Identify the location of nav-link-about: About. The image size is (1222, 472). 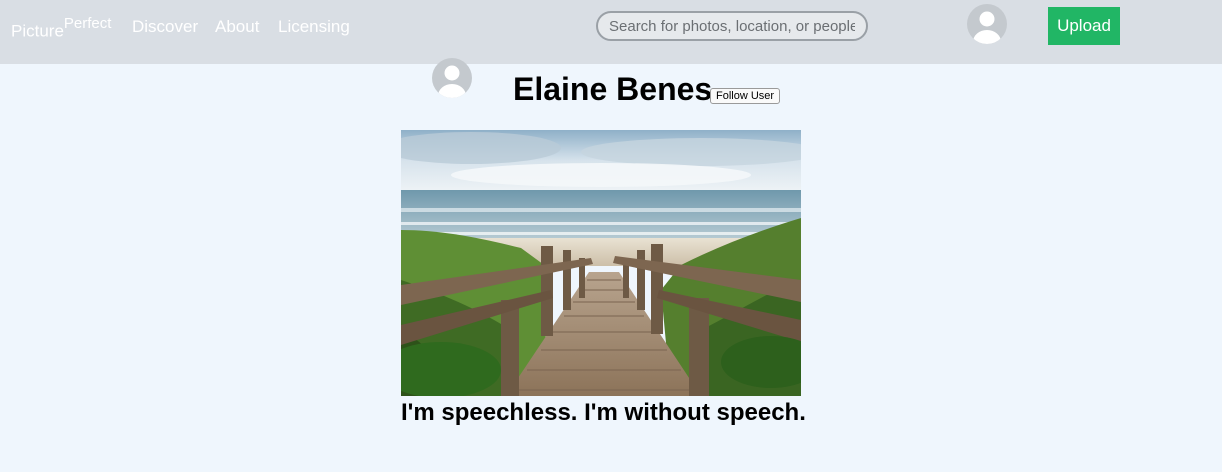
(237, 27).